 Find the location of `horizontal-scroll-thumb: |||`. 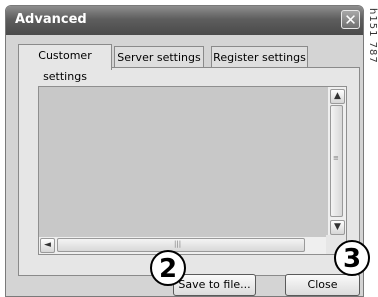

horizontal-scroll-thumb: ||| is located at coordinates (181, 245).